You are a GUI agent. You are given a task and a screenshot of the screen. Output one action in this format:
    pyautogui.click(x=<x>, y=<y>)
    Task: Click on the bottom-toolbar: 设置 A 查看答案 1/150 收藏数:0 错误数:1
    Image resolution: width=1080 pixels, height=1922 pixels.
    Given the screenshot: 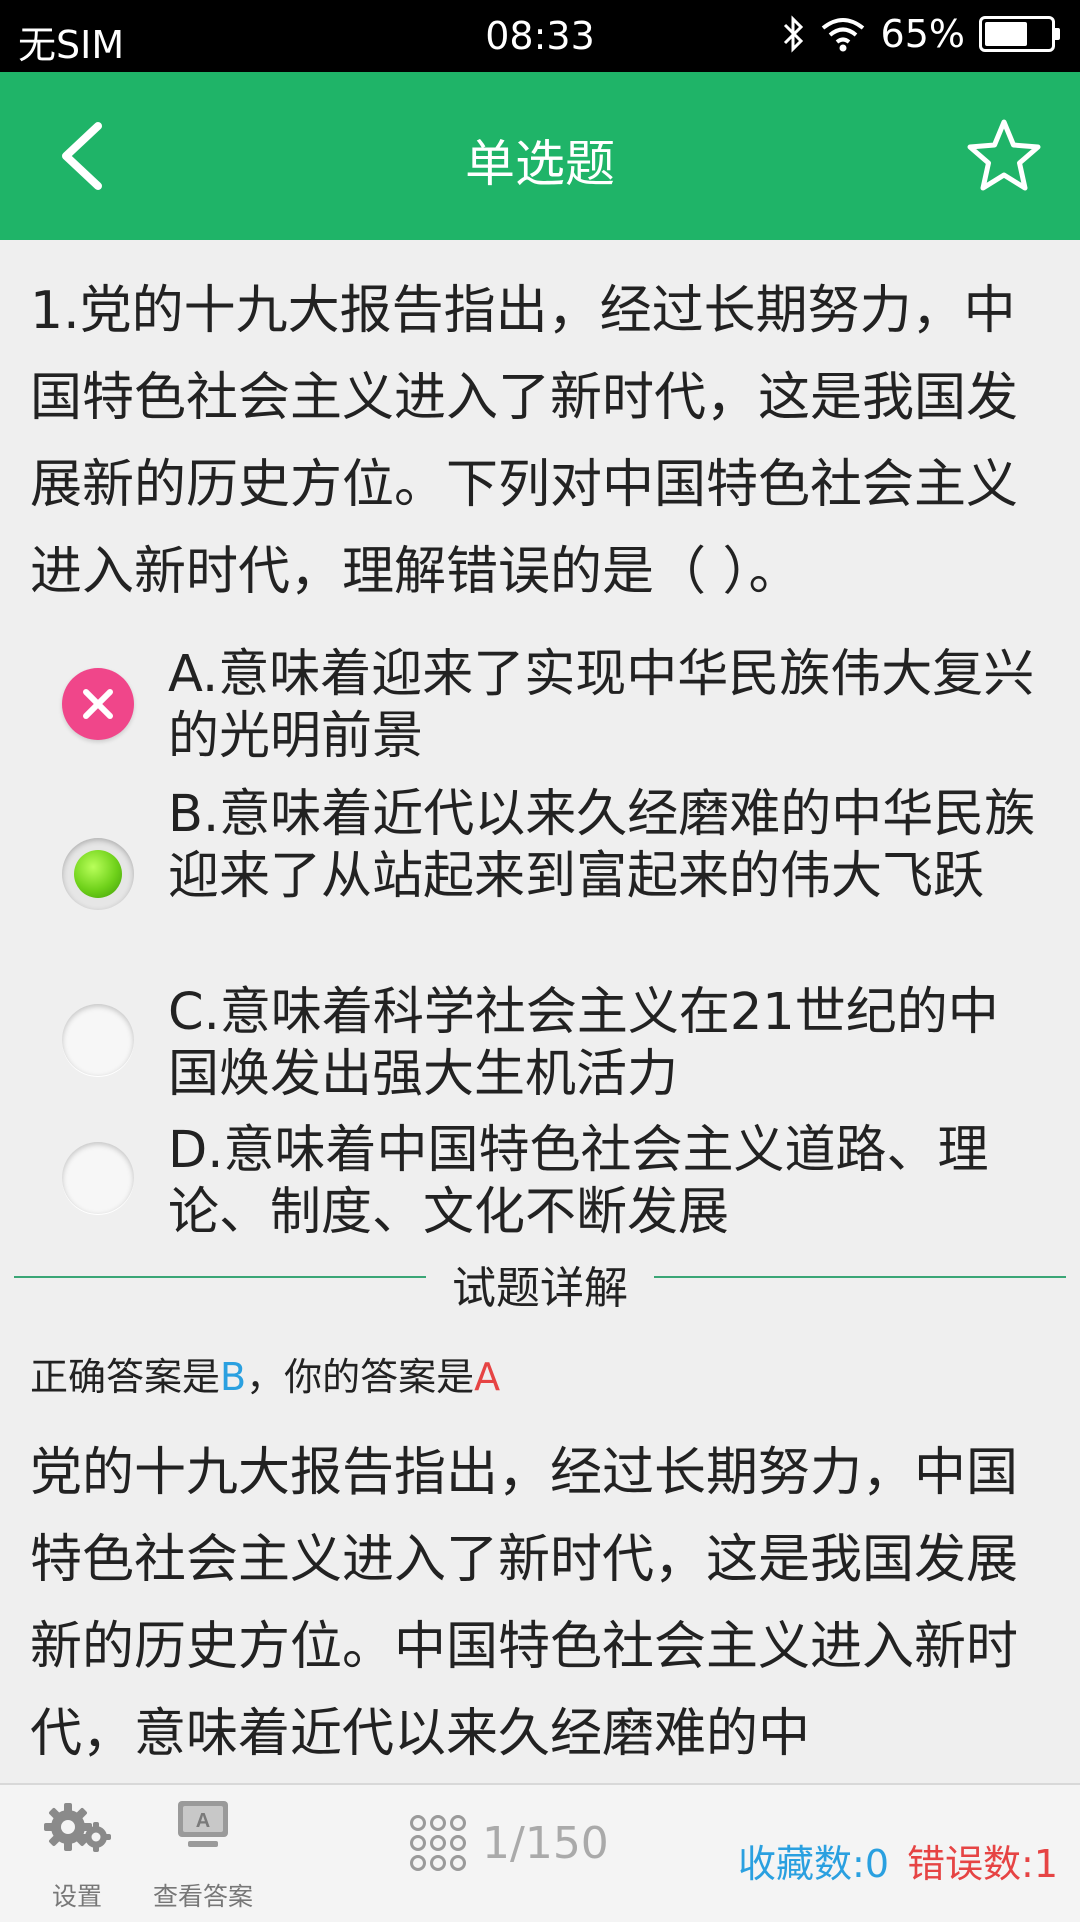 What is the action you would take?
    pyautogui.click(x=540, y=1852)
    